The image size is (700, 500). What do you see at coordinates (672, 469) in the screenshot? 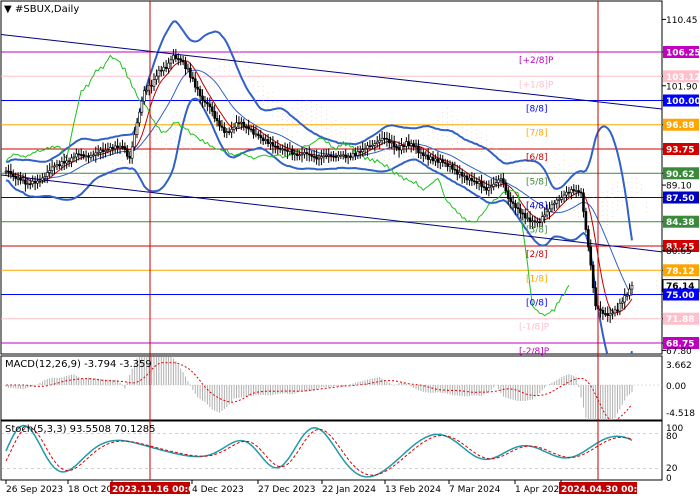
I see `stochastic-axis-label: 20` at bounding box center [672, 469].